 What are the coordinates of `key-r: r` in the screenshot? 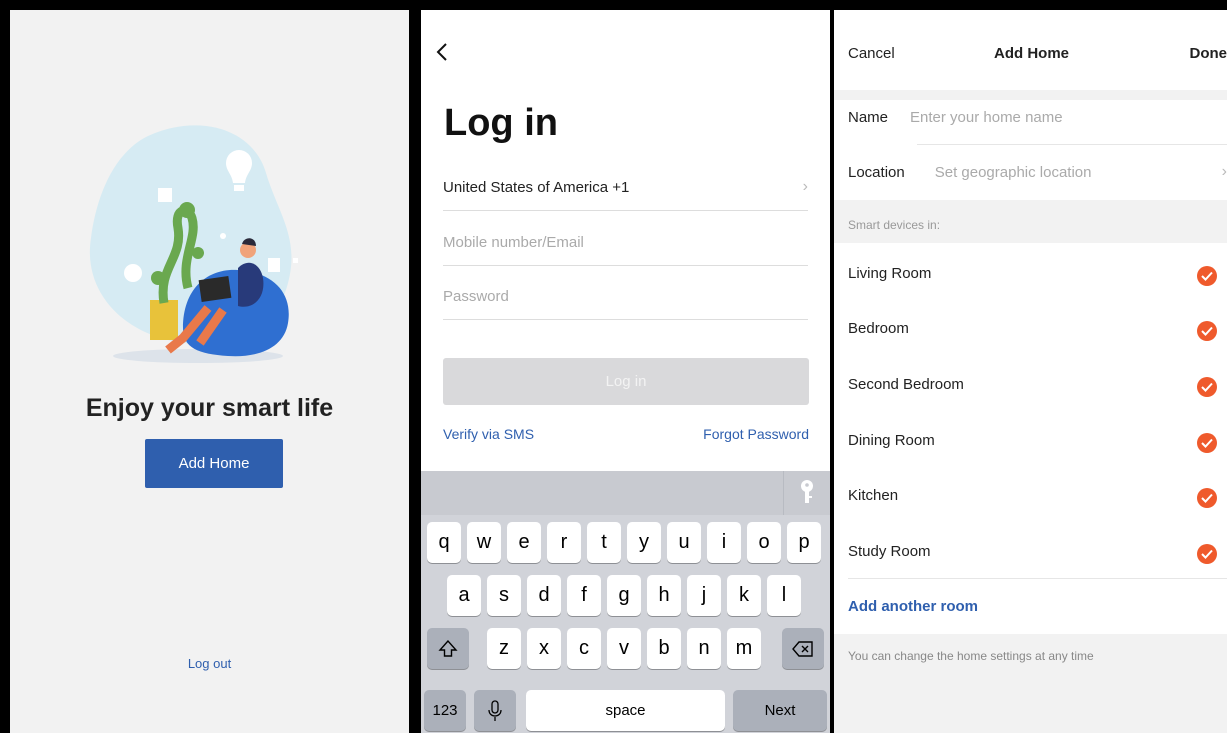 It's located at (564, 542).